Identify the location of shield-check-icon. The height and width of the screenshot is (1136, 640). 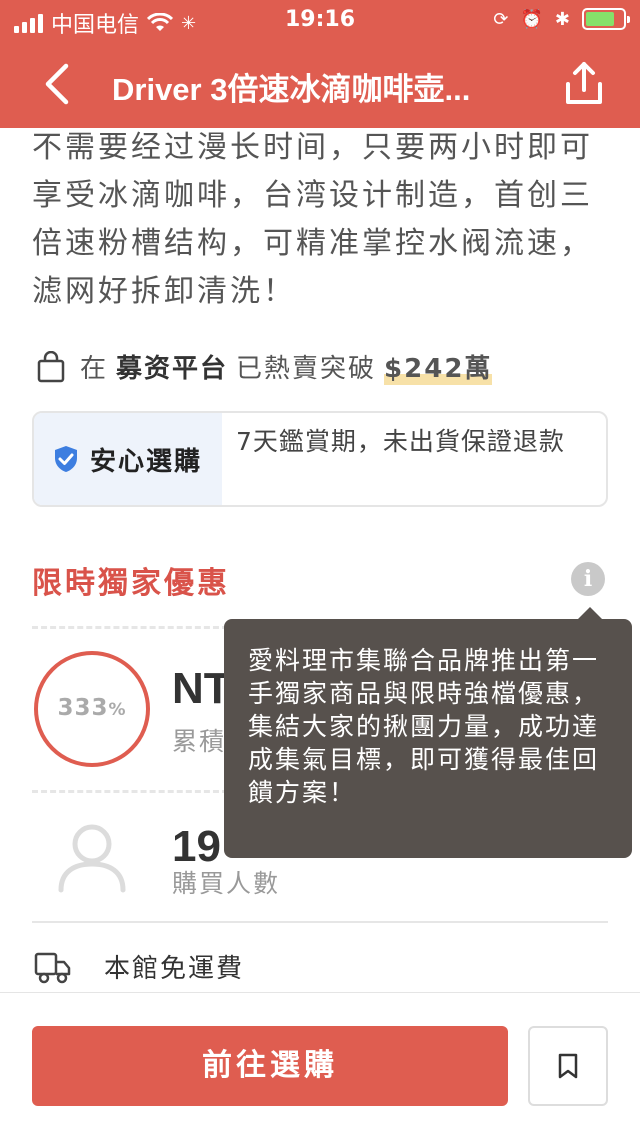
(66, 459).